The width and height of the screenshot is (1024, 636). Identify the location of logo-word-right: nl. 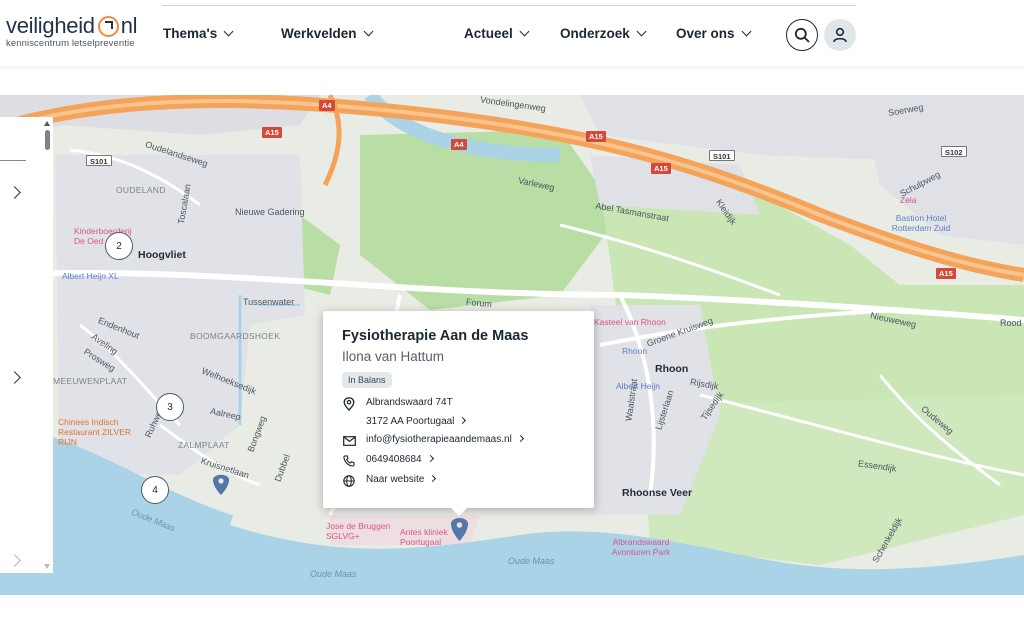
(129, 25).